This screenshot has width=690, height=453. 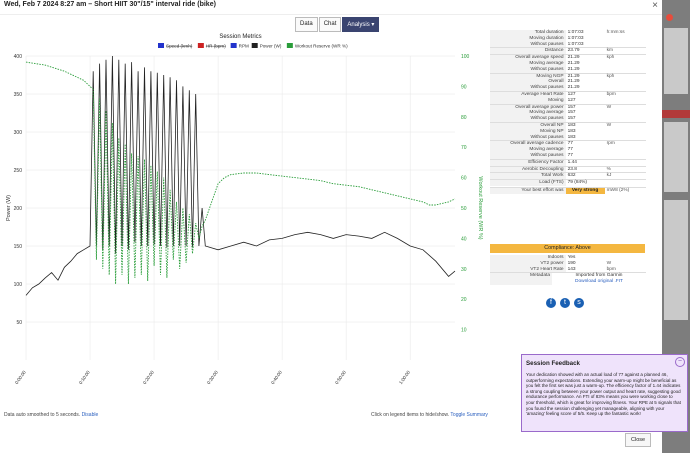 I want to click on metric-value: 1.44, so click(x=585, y=162).